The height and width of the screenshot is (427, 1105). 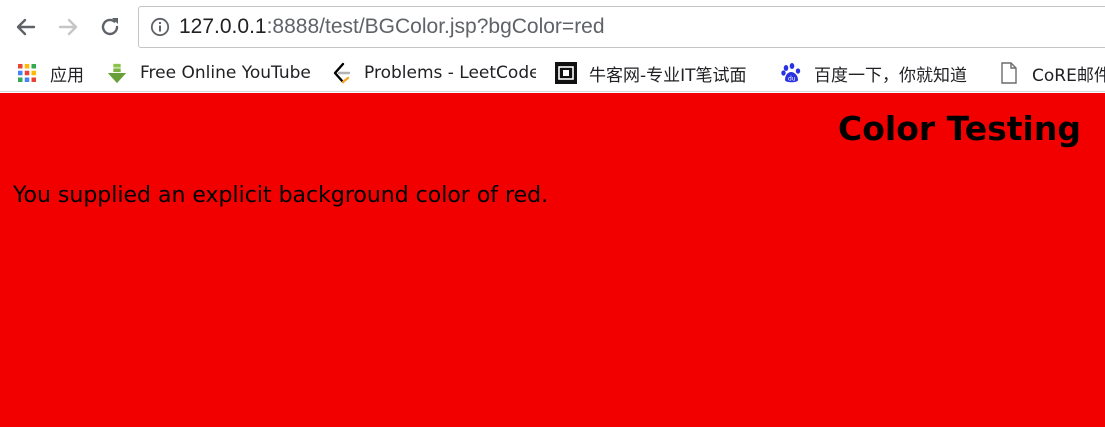 What do you see at coordinates (341, 73) in the screenshot?
I see `leetcode-icon` at bounding box center [341, 73].